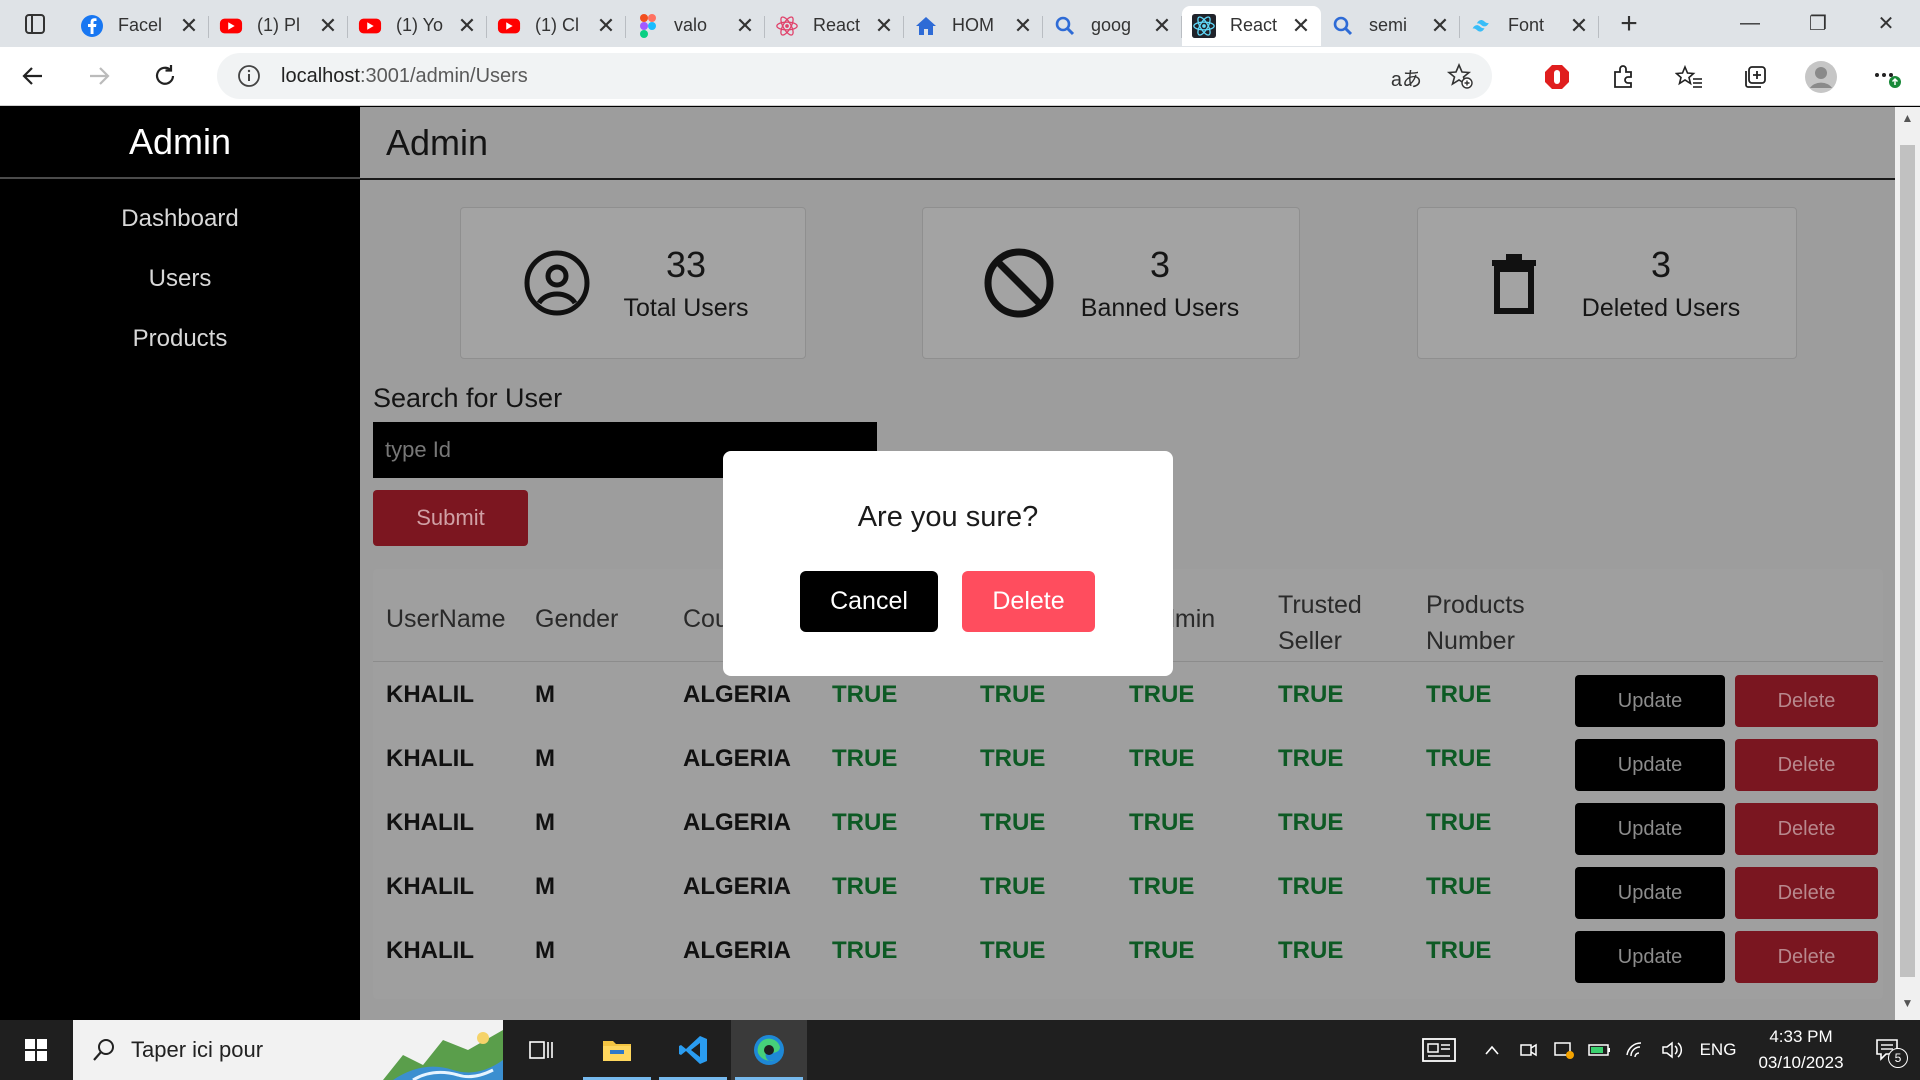 The height and width of the screenshot is (1080, 1920). What do you see at coordinates (1564, 1050) in the screenshot?
I see `security-alert-icon` at bounding box center [1564, 1050].